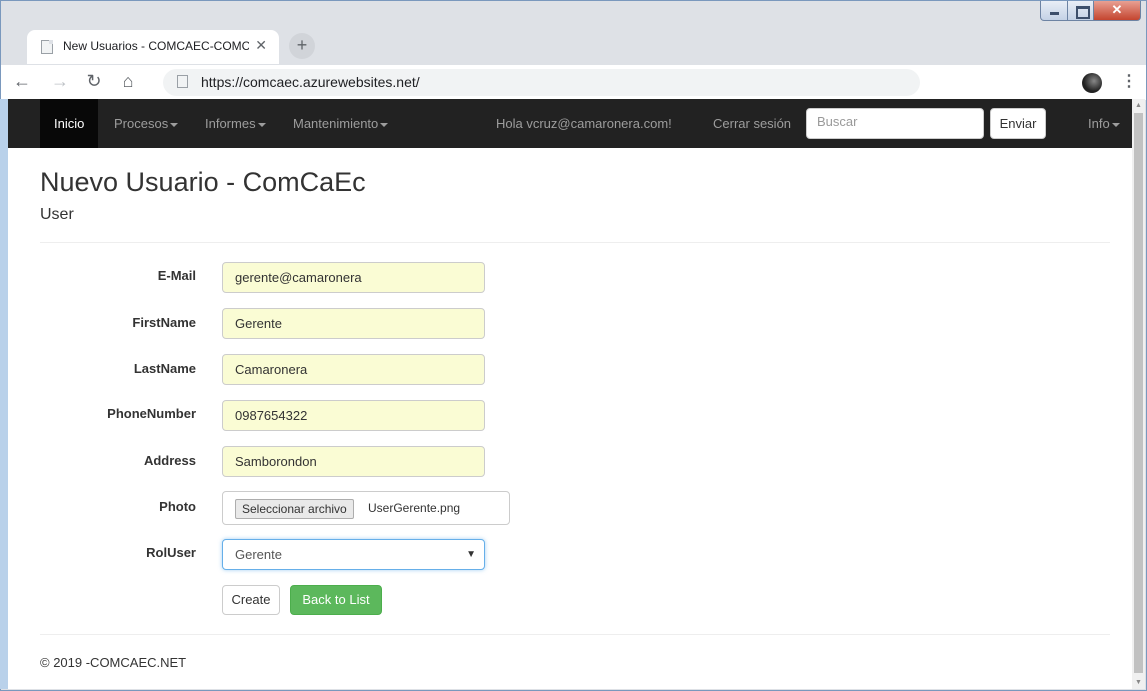  I want to click on nav-procesos: Procesos, so click(146, 123).